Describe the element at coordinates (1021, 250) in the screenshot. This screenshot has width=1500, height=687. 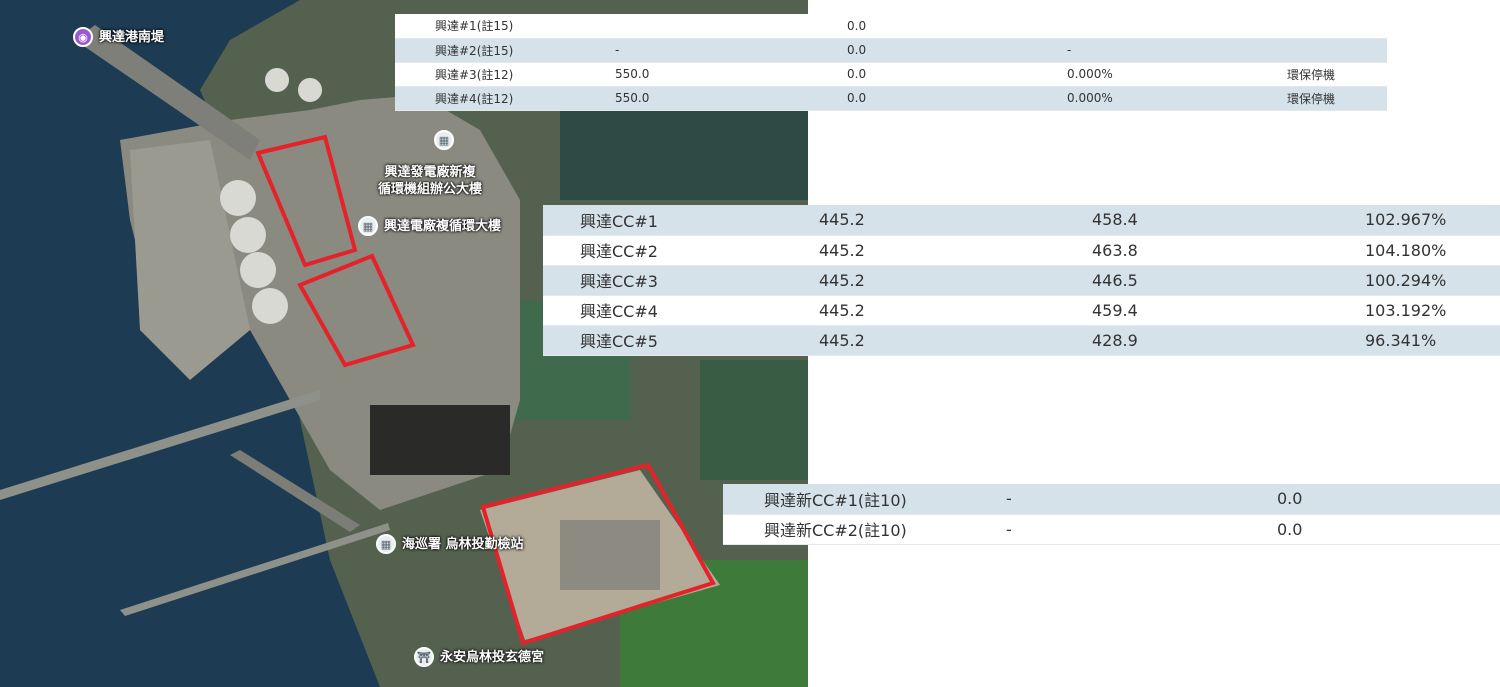
I see `table-row: 興達CC#2 445.2 463.8 104.180%` at that location.